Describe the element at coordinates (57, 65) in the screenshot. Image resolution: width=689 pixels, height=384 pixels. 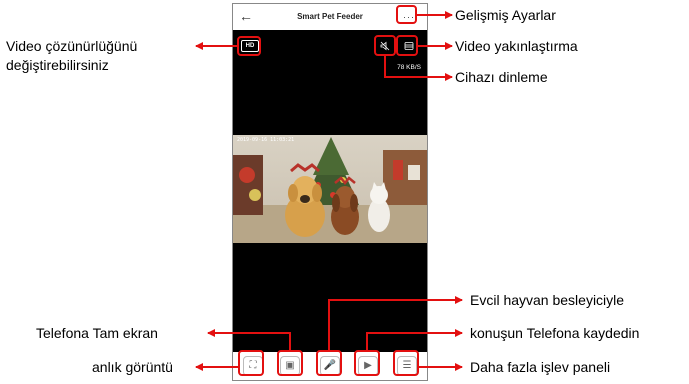
I see `label-resolution-2: değiştirebilirsiniz` at that location.